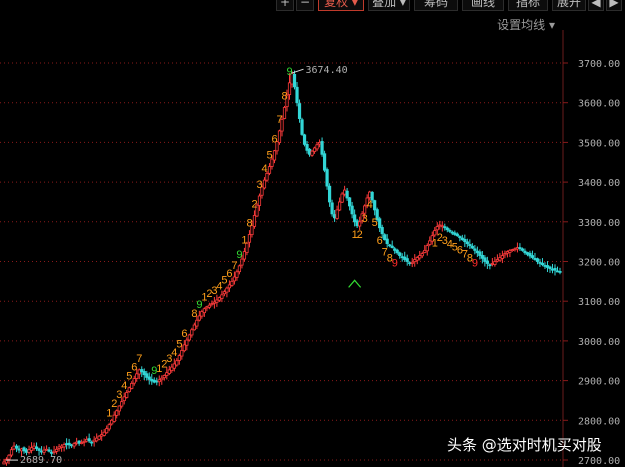 This screenshot has width=625, height=467. Describe the element at coordinates (599, 64) in the screenshot. I see `y-tick-label: 3700.00` at that location.